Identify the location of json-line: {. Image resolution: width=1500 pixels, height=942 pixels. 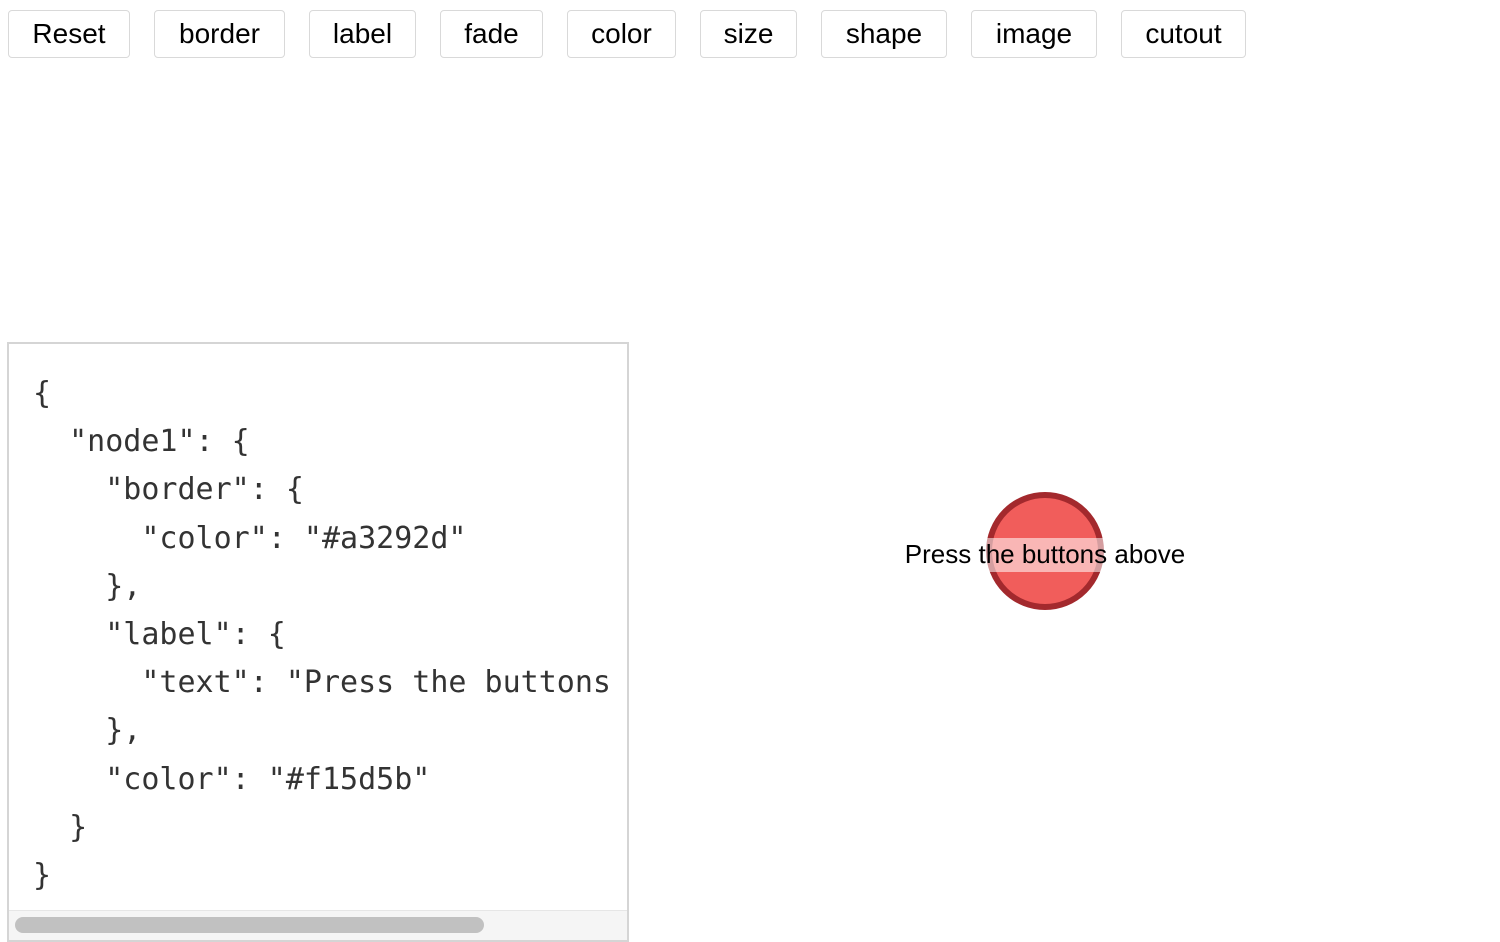
(42, 393).